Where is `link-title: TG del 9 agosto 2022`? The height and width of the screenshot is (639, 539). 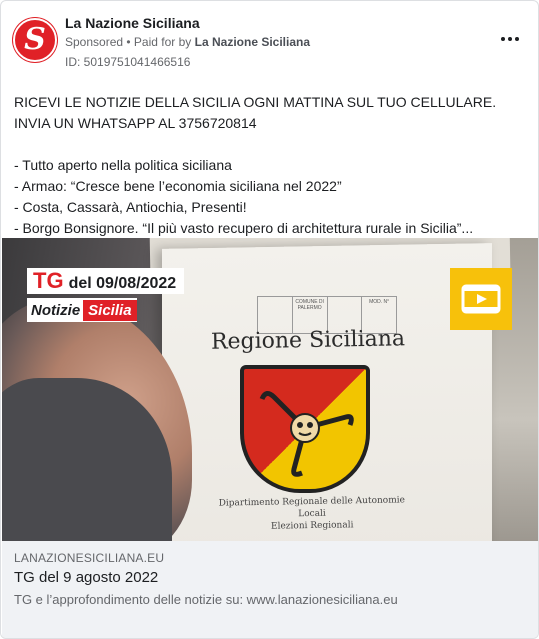
link-title: TG del 9 agosto 2022 is located at coordinates (86, 577).